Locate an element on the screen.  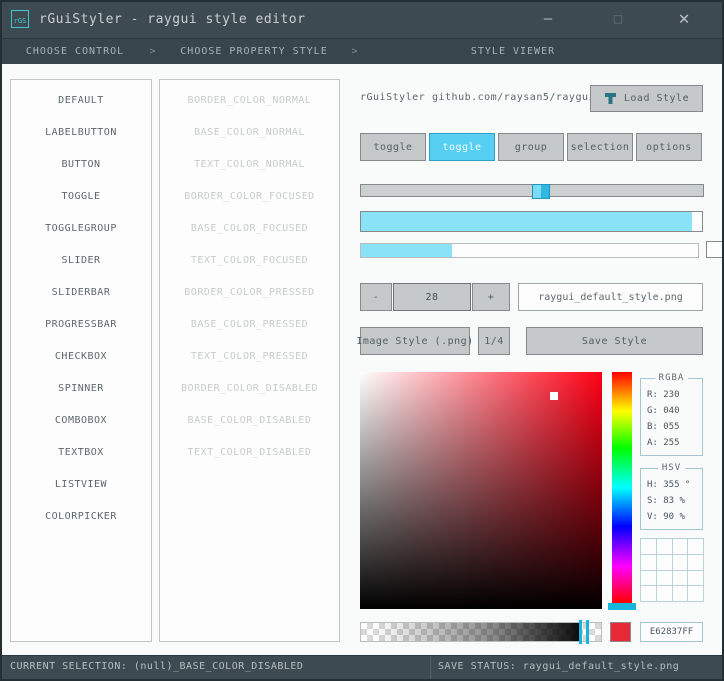
control-list-item: COMBOBOX is located at coordinates (81, 421).